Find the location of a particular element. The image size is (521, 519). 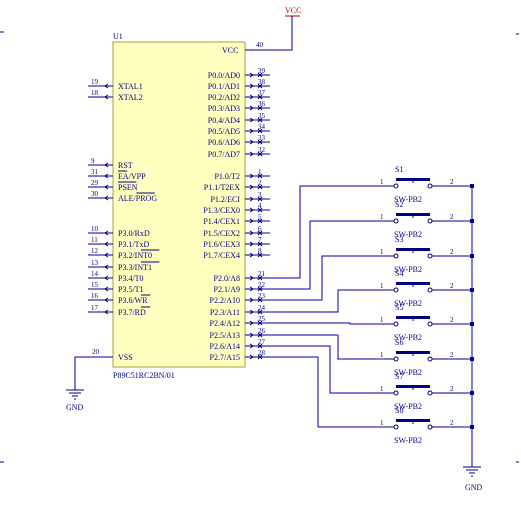

left-pin-number: 10 is located at coordinates (95, 229).